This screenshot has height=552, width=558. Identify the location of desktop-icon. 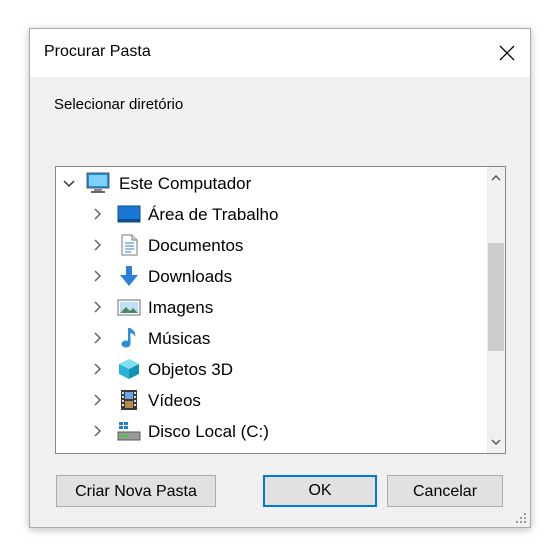
(129, 214).